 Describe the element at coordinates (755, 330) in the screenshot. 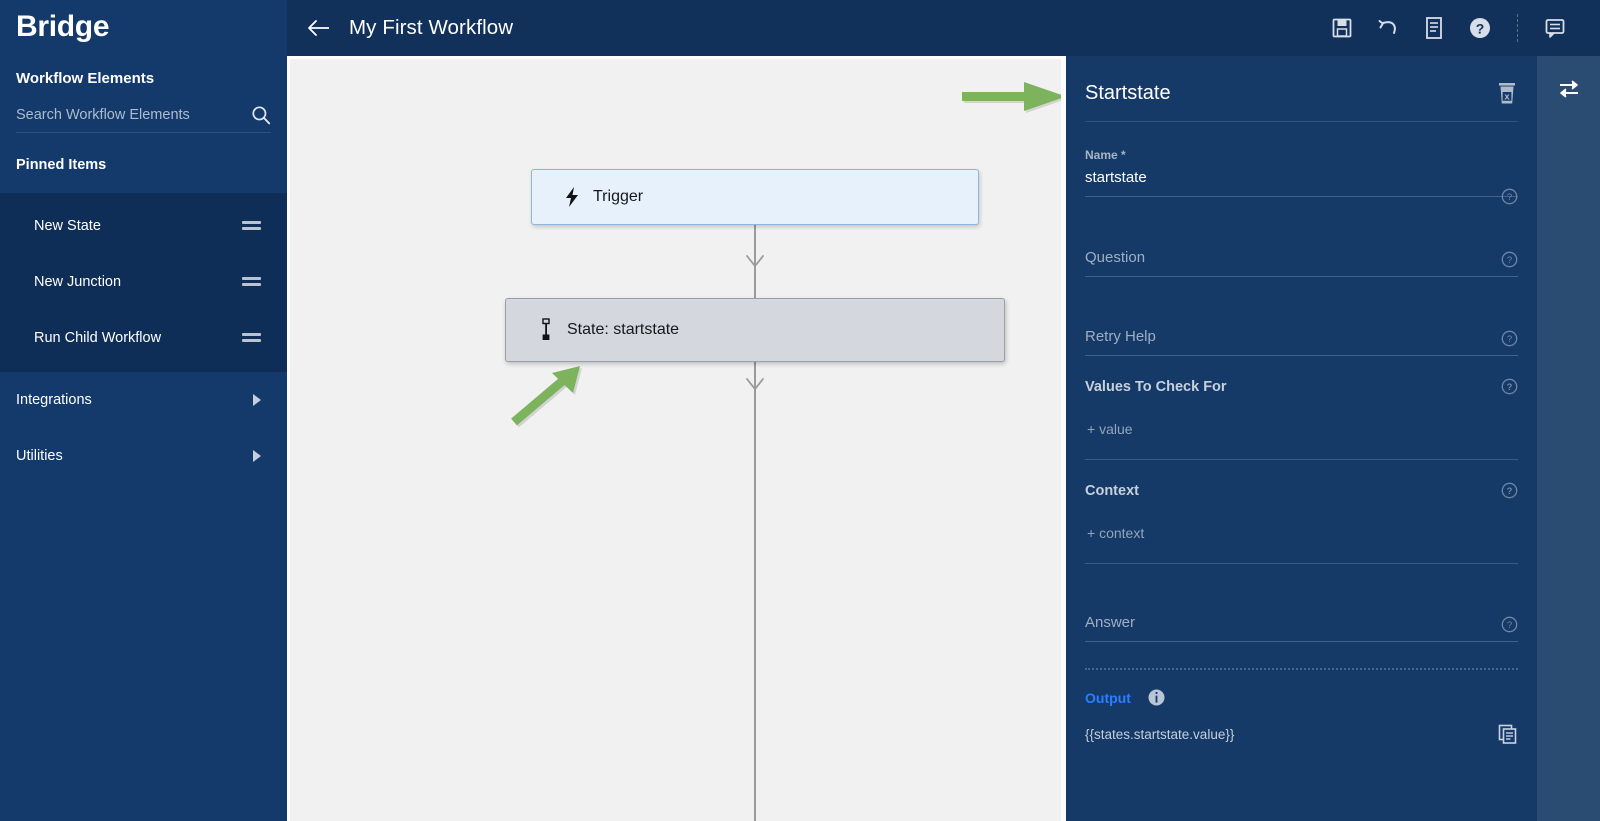

I see `node-startstate: State: startstate` at that location.